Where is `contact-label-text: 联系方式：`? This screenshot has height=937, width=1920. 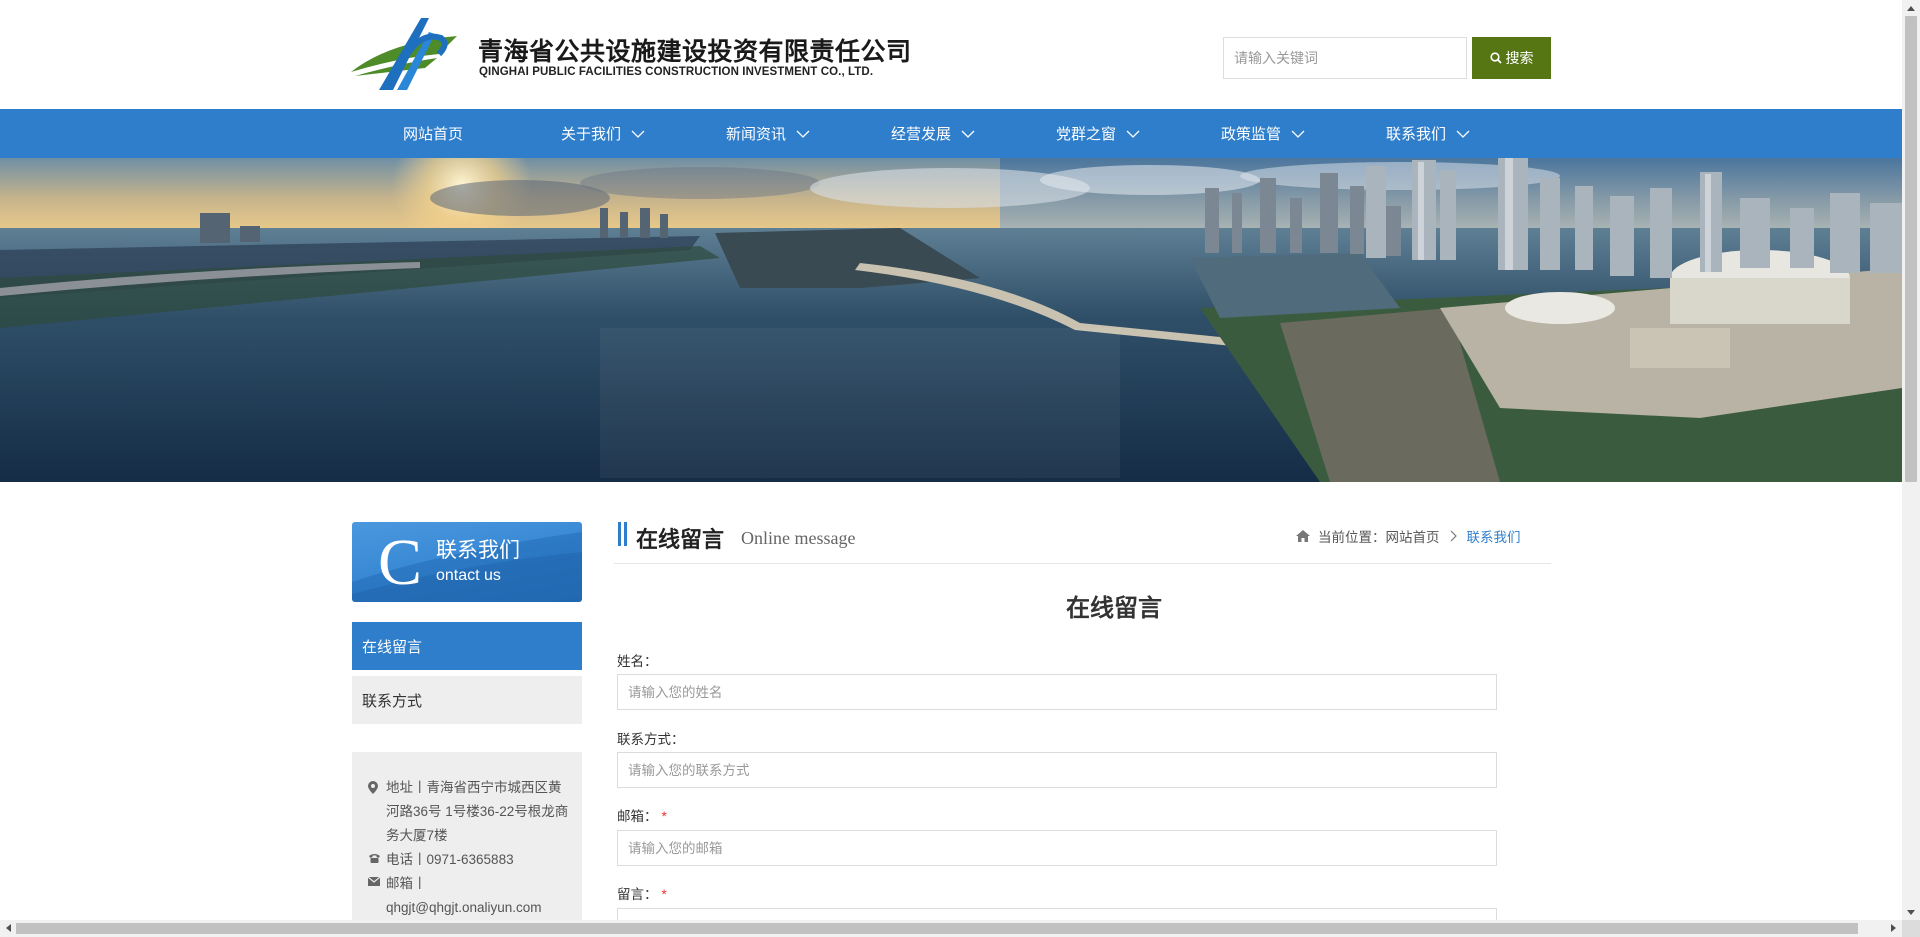 contact-label-text: 联系方式： is located at coordinates (651, 739).